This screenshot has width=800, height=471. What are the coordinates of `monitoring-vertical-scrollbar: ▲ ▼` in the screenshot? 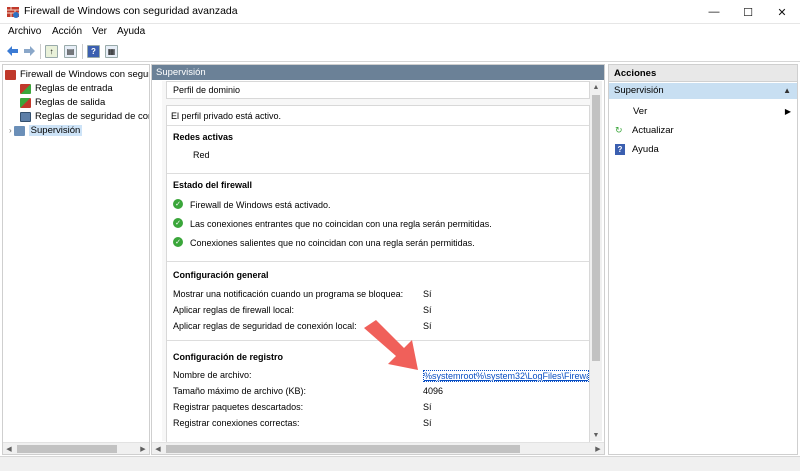 It's located at (596, 261).